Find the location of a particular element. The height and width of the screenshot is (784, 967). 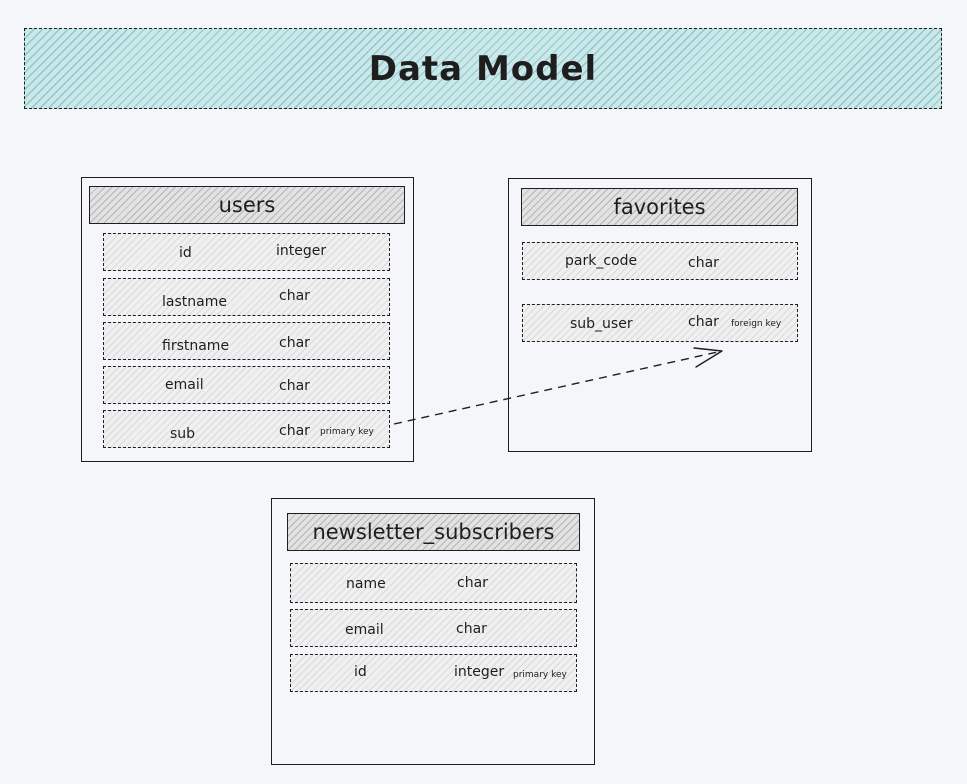

relationship-arrow is located at coordinates (558, 386).